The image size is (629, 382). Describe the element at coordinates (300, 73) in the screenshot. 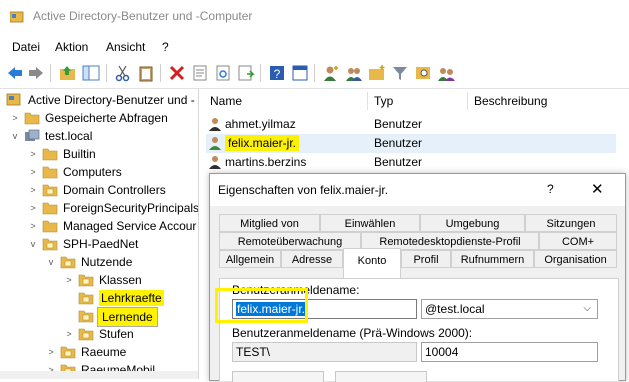

I see `console-icon` at that location.